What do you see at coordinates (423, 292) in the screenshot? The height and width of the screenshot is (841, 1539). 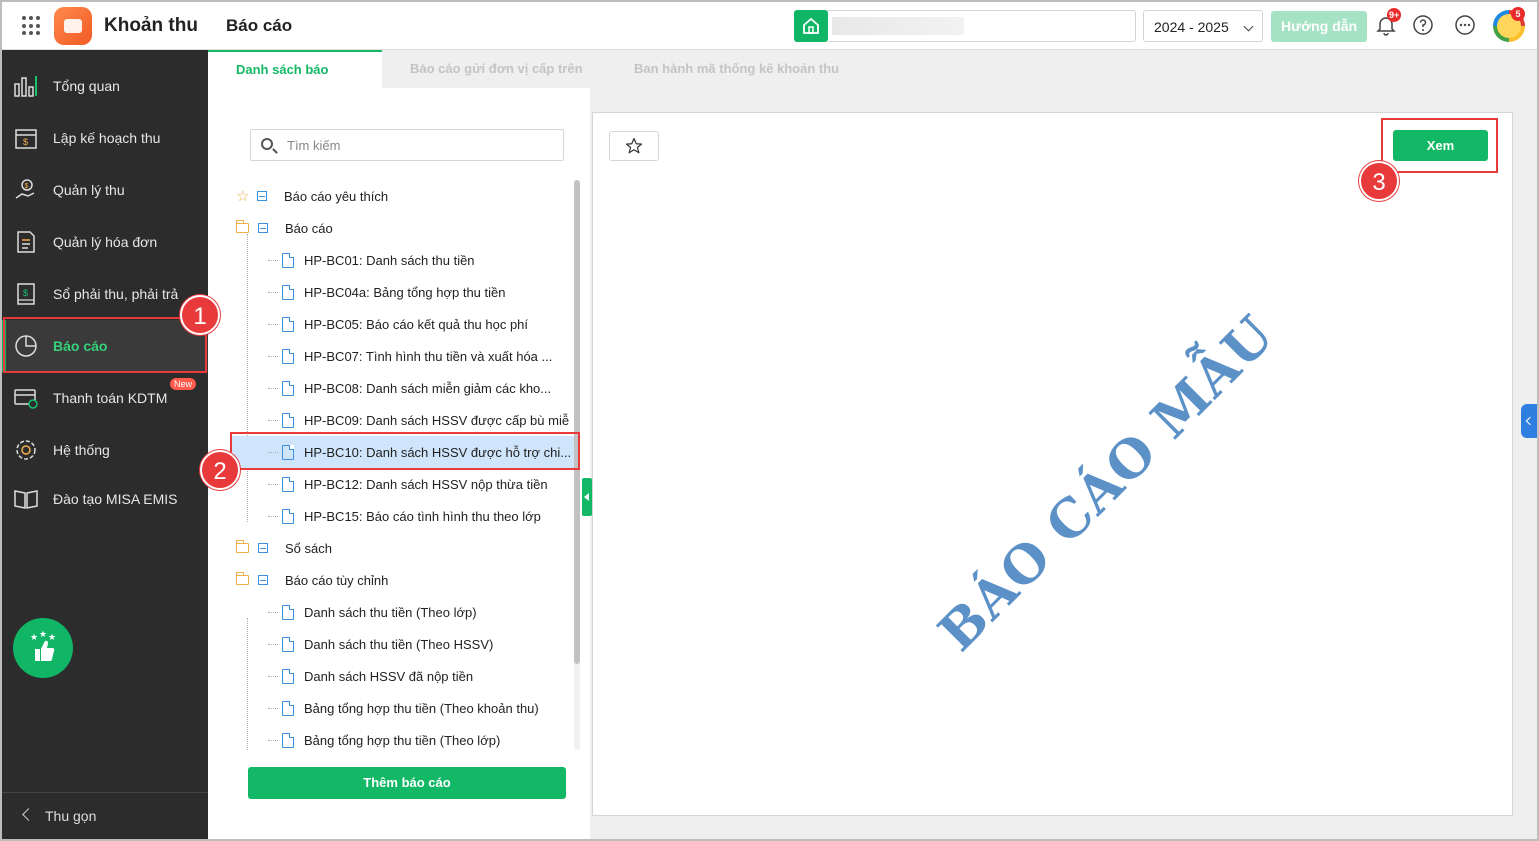 I see `tree-report-item: HP-BC04a: Bảng tổng hợp thu tiền` at bounding box center [423, 292].